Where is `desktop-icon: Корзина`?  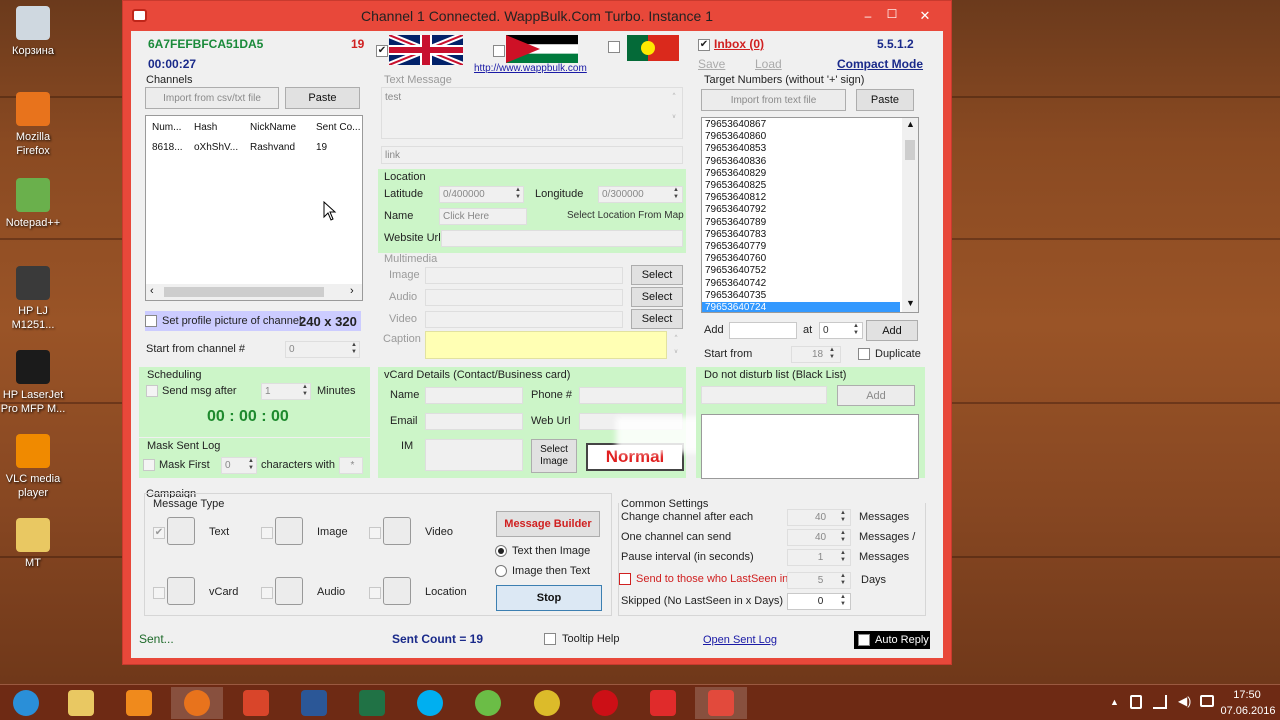
desktop-icon: Корзина is located at coordinates (33, 32).